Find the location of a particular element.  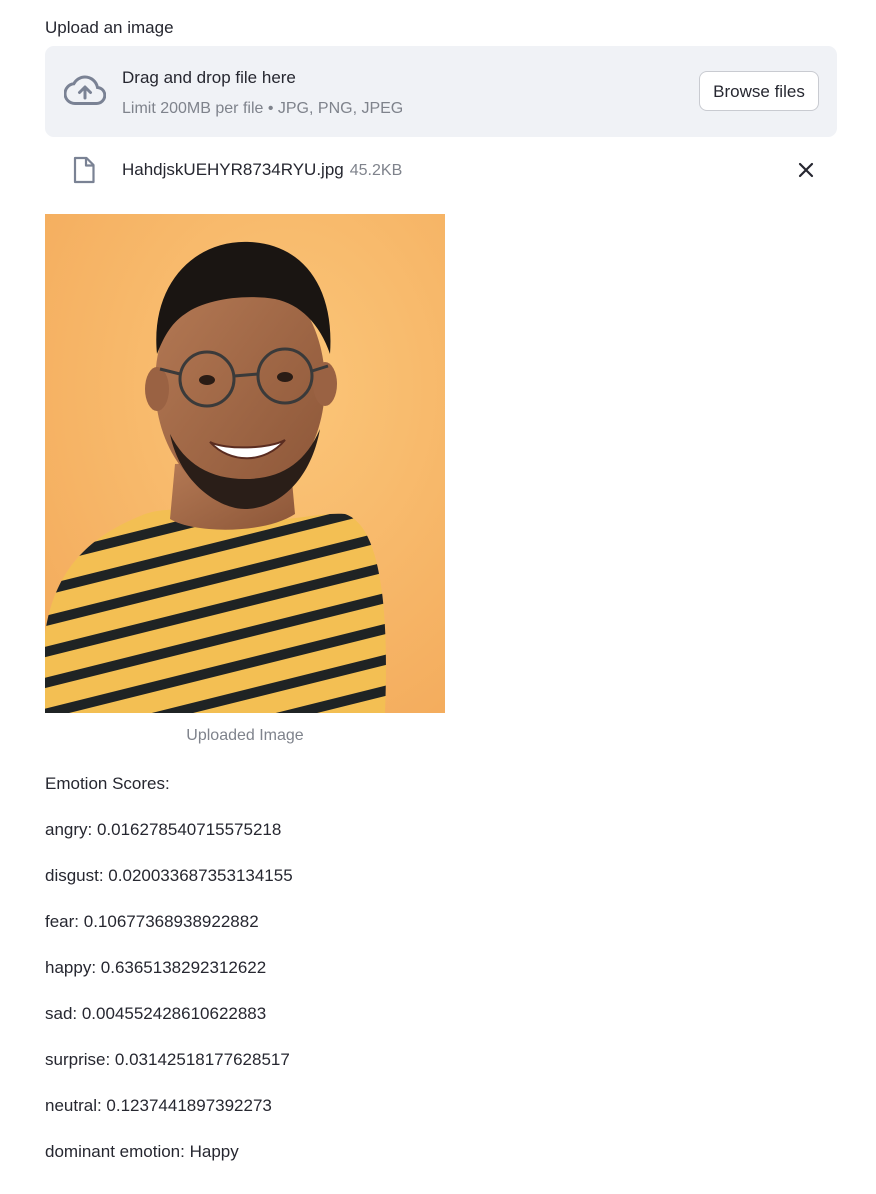

file-size: 45.2KB is located at coordinates (376, 170).